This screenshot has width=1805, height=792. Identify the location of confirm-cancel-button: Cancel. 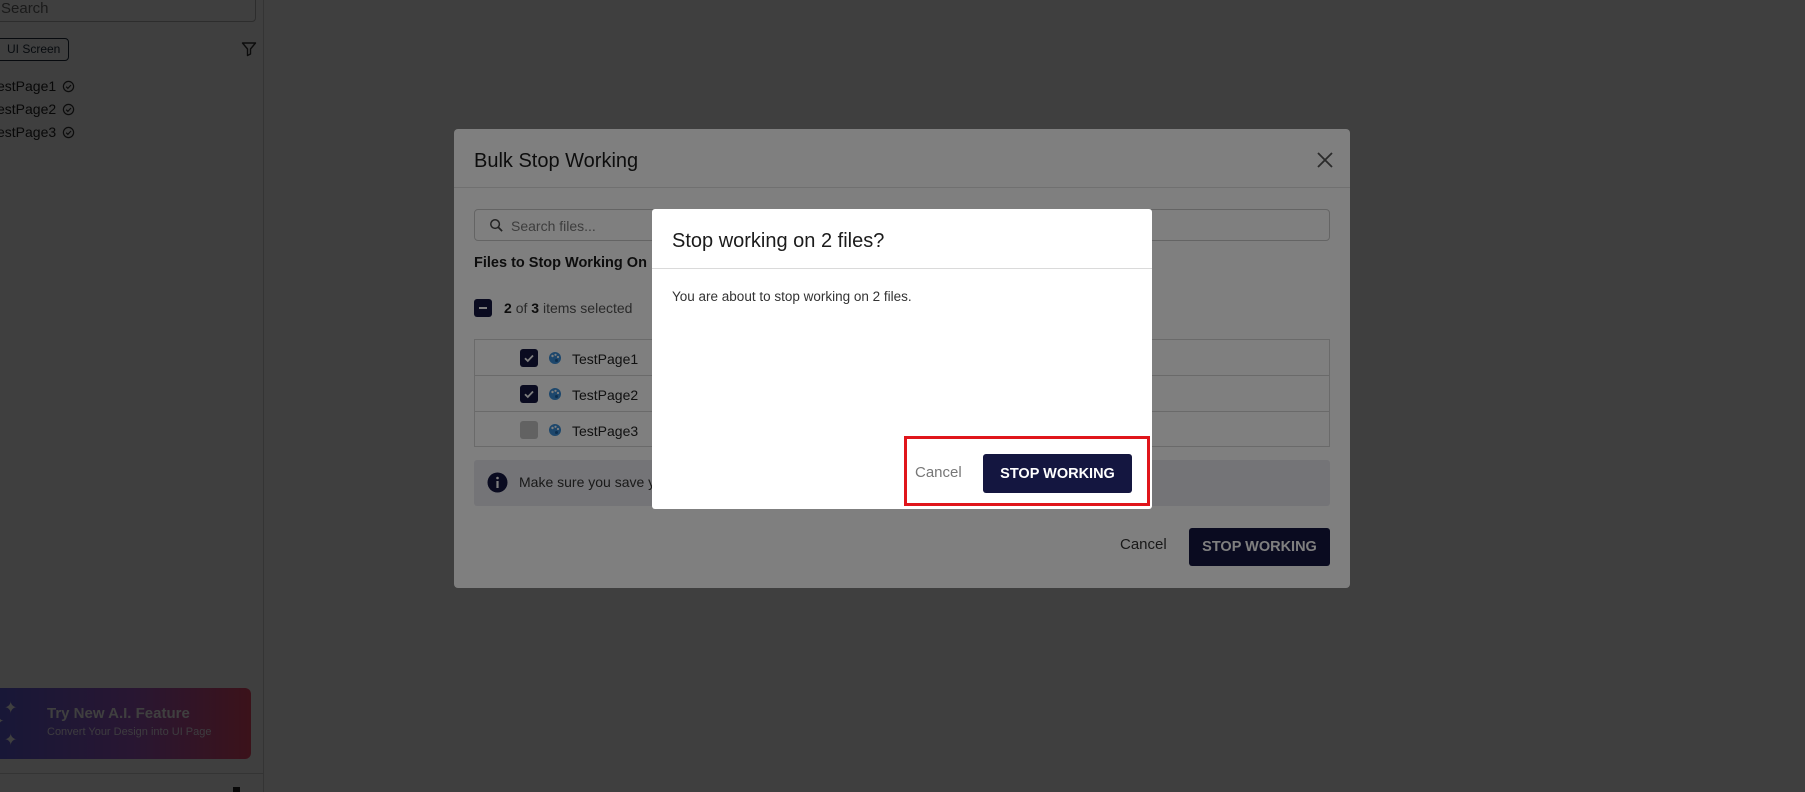
(938, 472).